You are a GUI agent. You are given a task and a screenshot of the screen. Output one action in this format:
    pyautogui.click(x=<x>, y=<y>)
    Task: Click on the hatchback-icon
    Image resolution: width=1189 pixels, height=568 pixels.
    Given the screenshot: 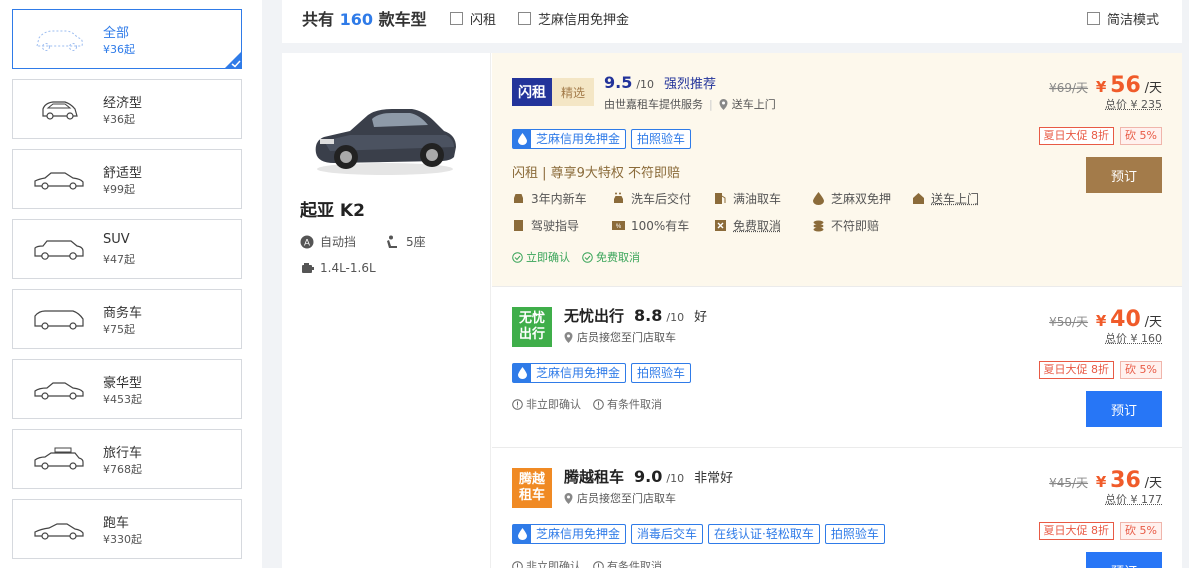 What is the action you would take?
    pyautogui.click(x=59, y=109)
    